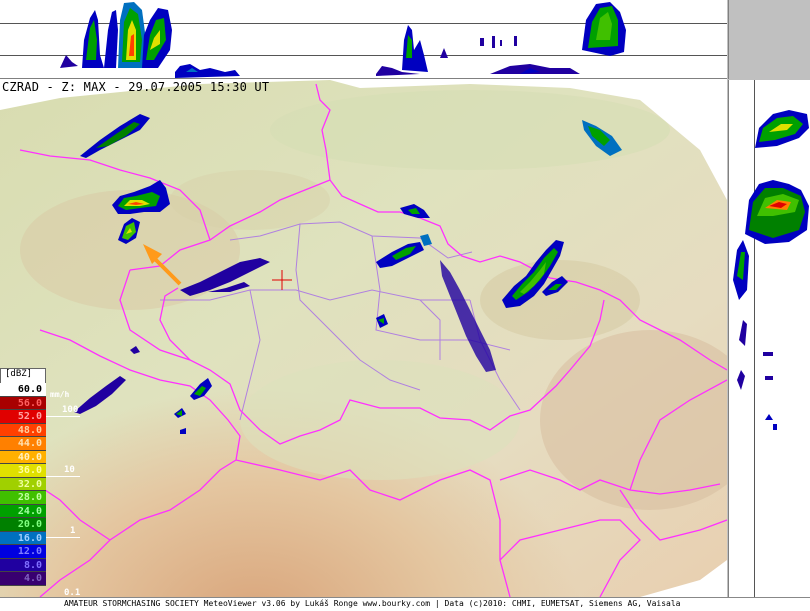  I want to click on legend-level: 60.0, so click(23, 390).